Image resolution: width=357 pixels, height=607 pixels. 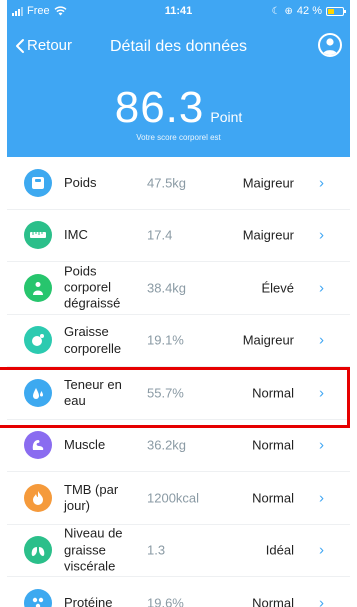 I want to click on metric-status: Élevé, so click(x=277, y=288).